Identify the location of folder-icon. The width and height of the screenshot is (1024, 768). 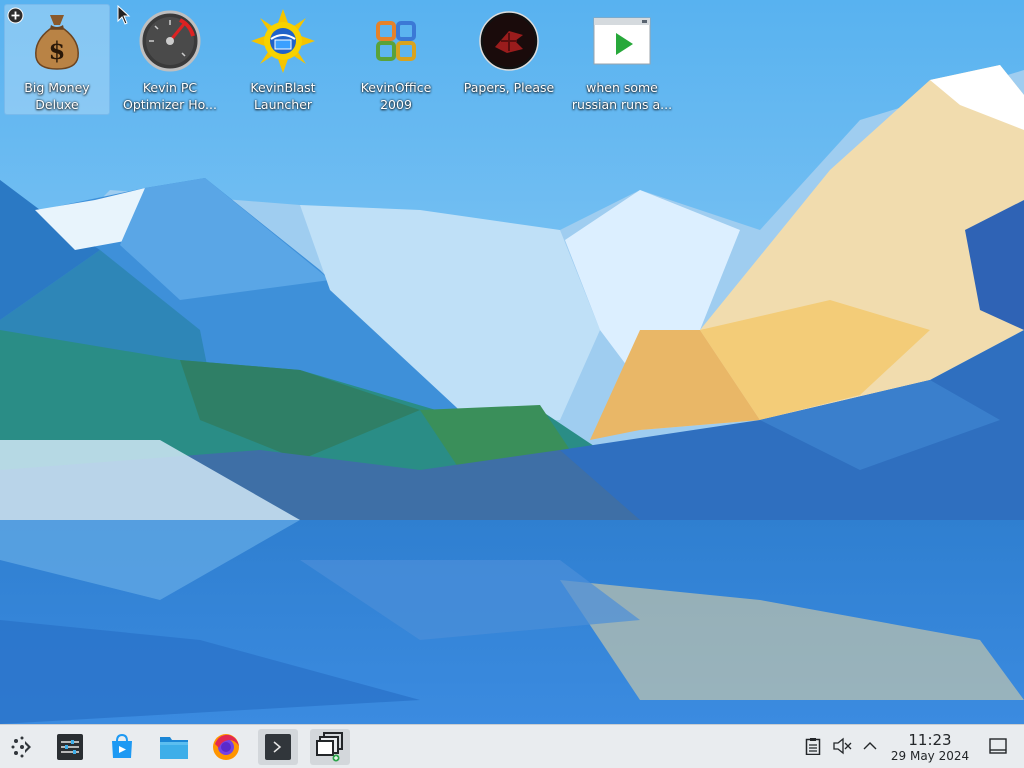
(174, 748).